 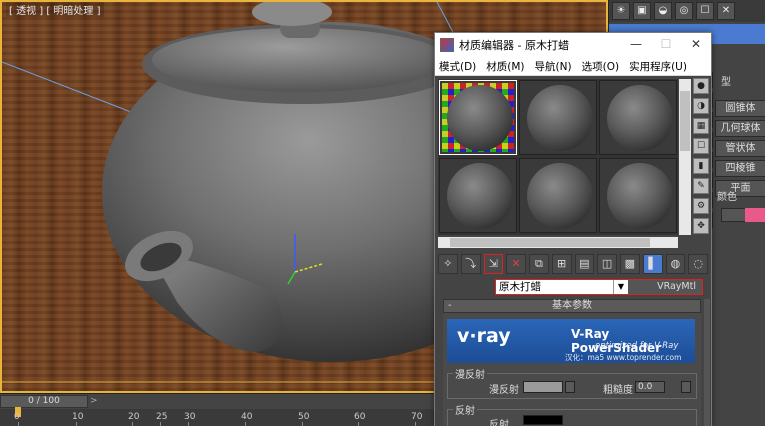 I want to click on menu-navigation: 导航(N), so click(x=553, y=66).